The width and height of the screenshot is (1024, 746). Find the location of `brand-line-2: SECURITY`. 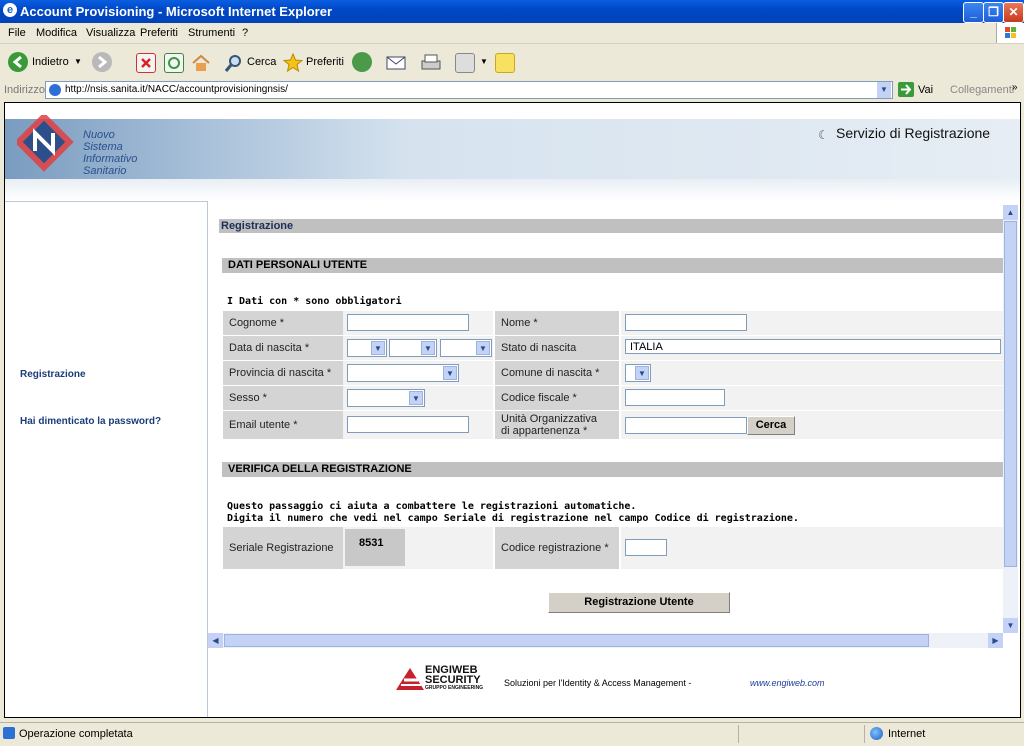

brand-line-2: SECURITY is located at coordinates (453, 680).